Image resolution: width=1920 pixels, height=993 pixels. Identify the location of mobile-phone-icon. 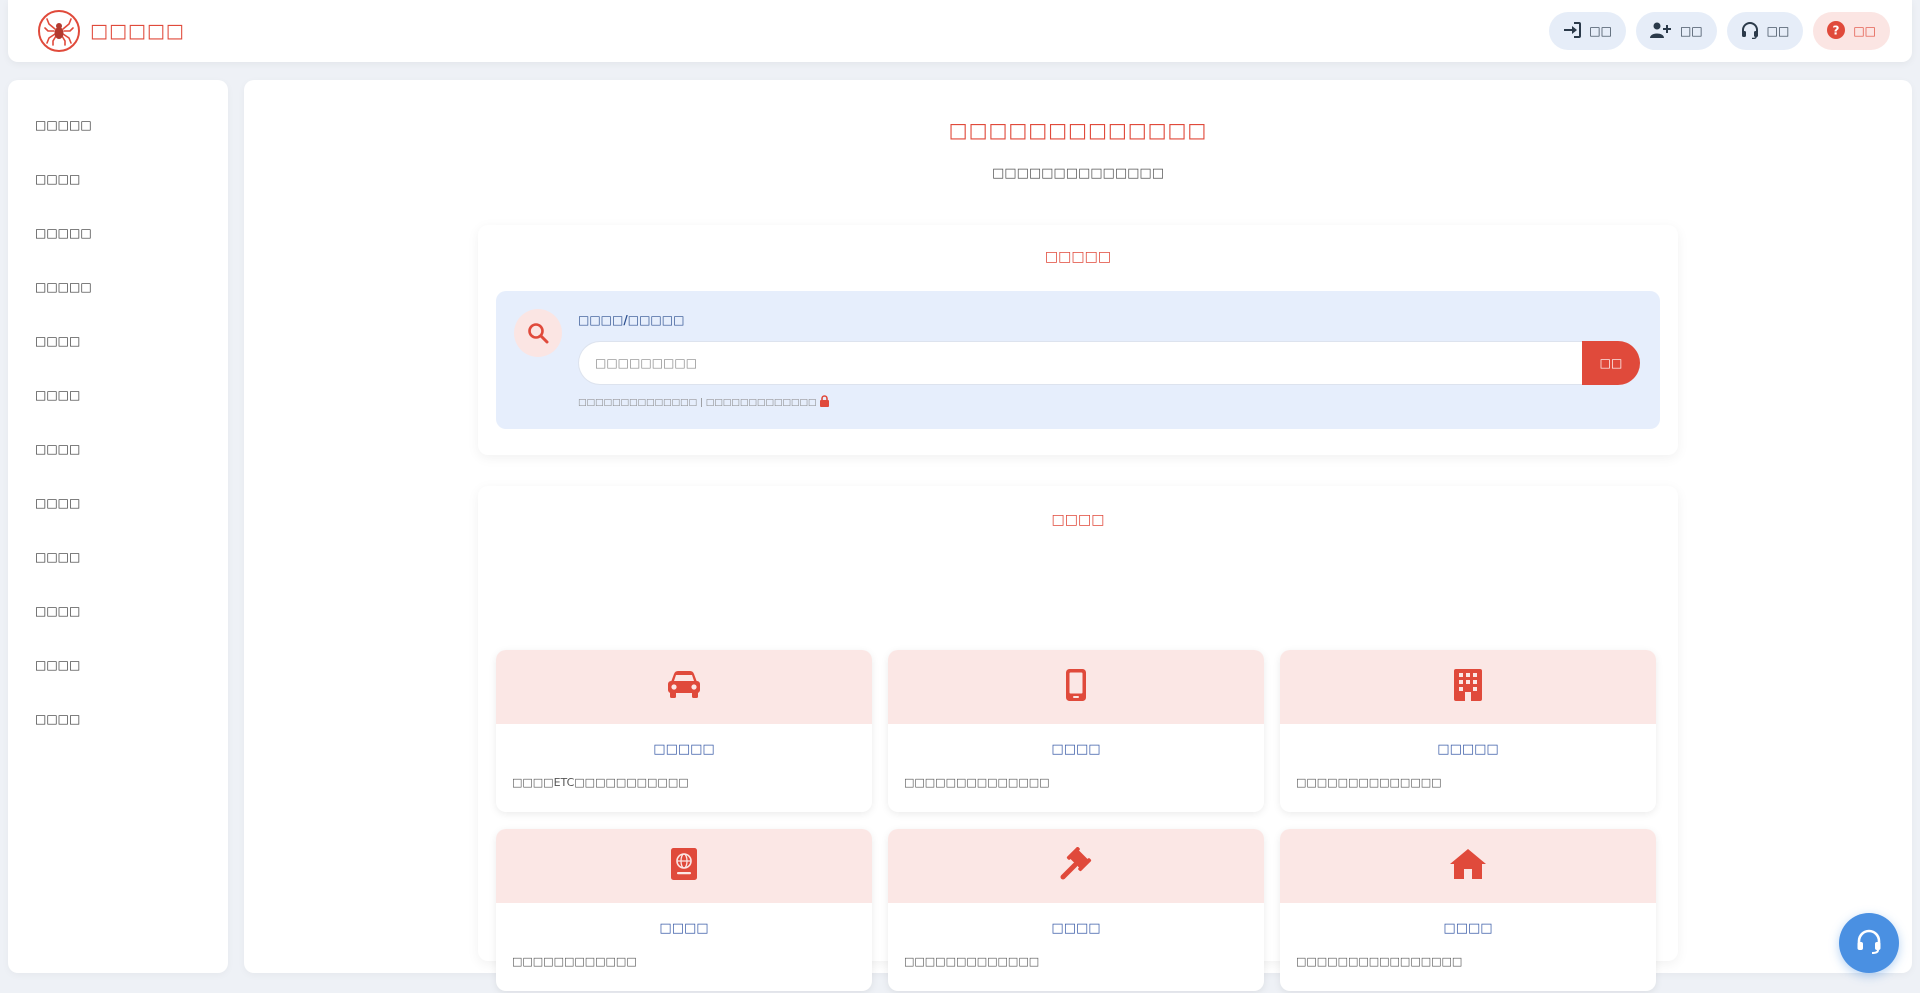
(1076, 687).